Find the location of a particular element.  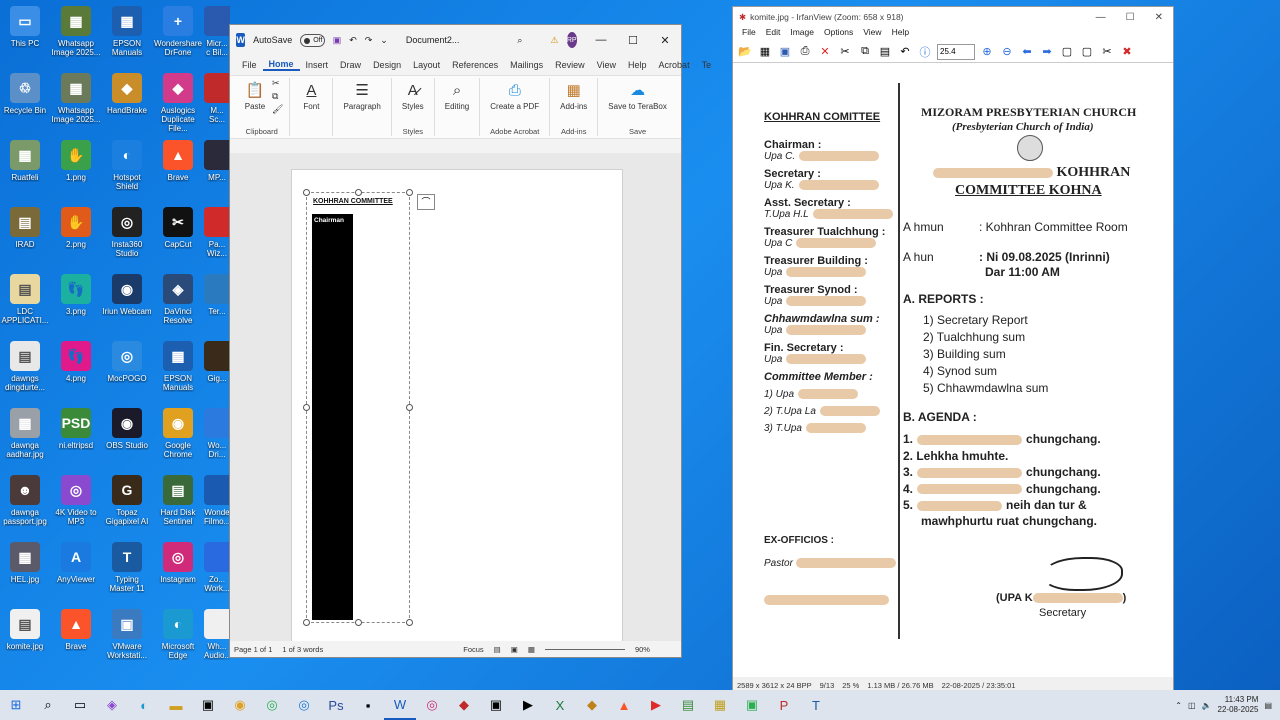

whatsapp-icon: ◎ is located at coordinates (272, 705).